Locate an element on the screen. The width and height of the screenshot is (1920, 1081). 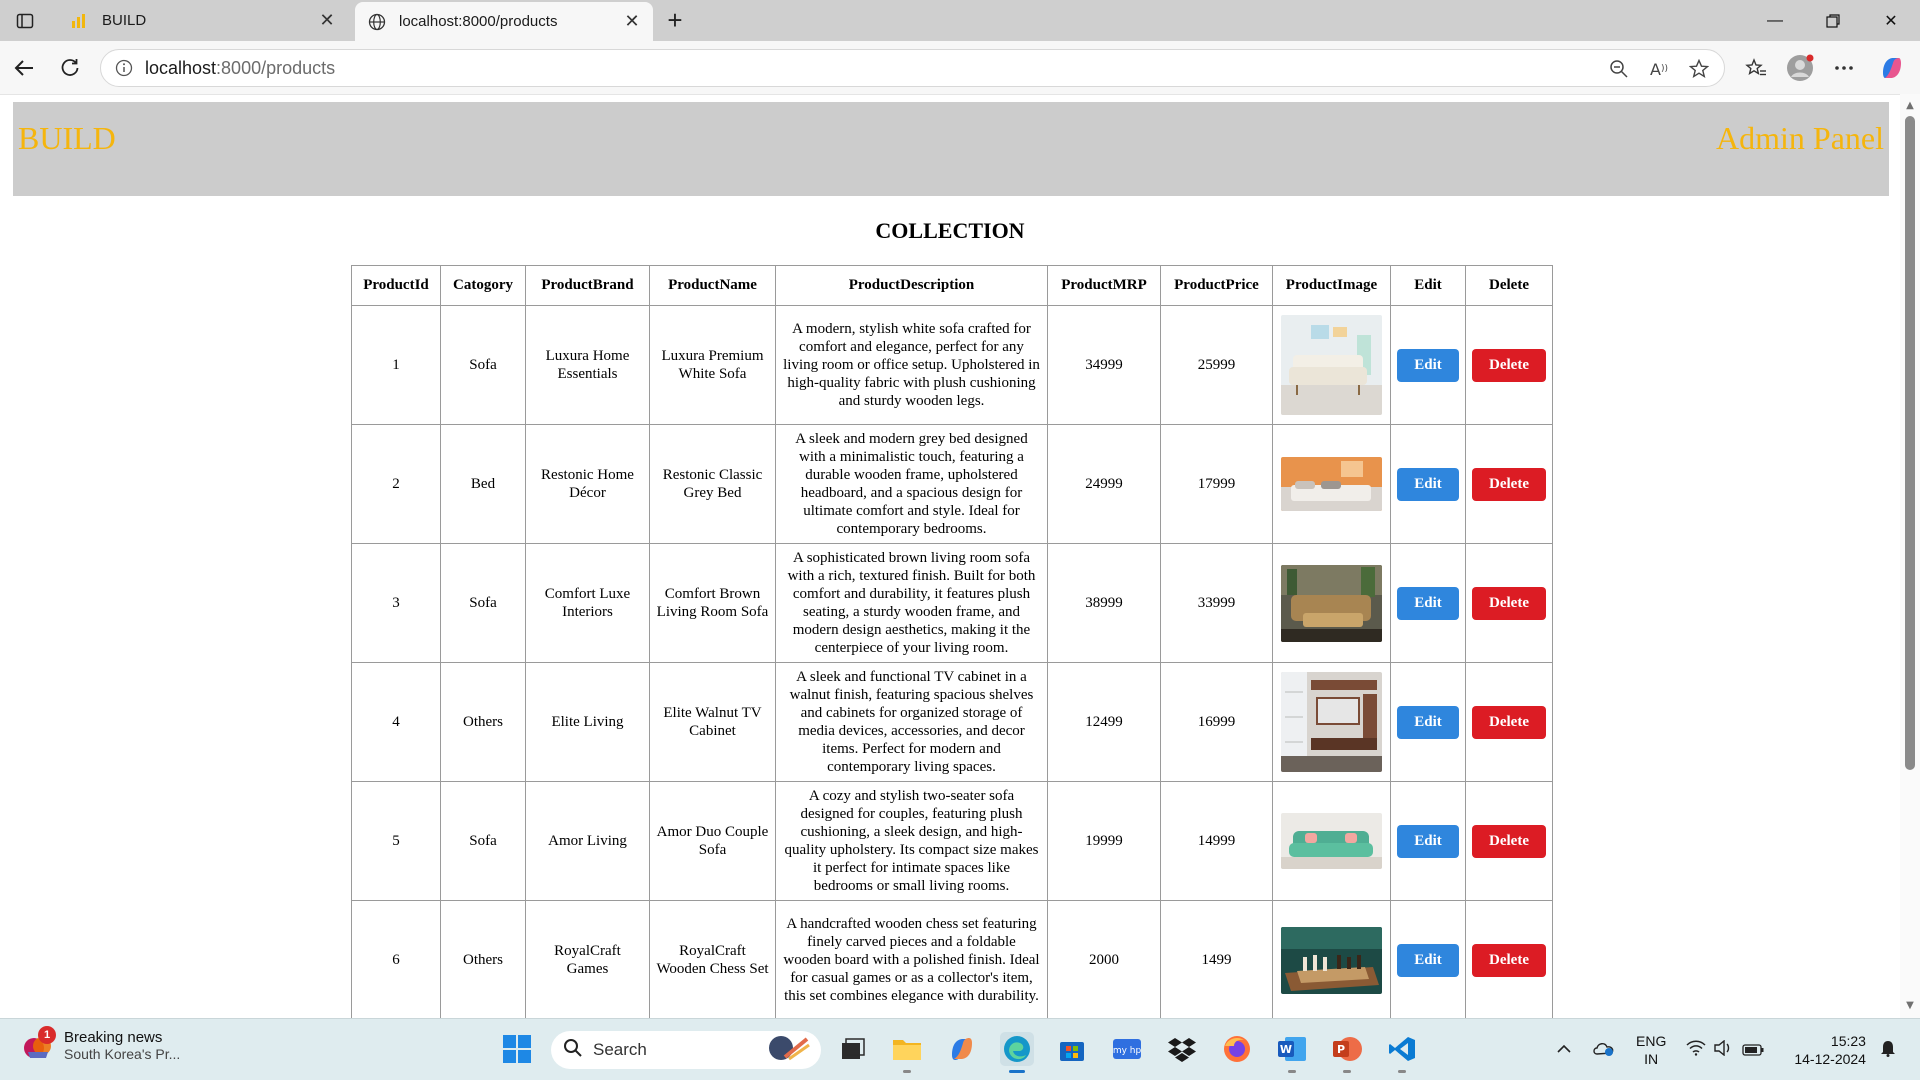
back-arrow-icon is located at coordinates (24, 68).